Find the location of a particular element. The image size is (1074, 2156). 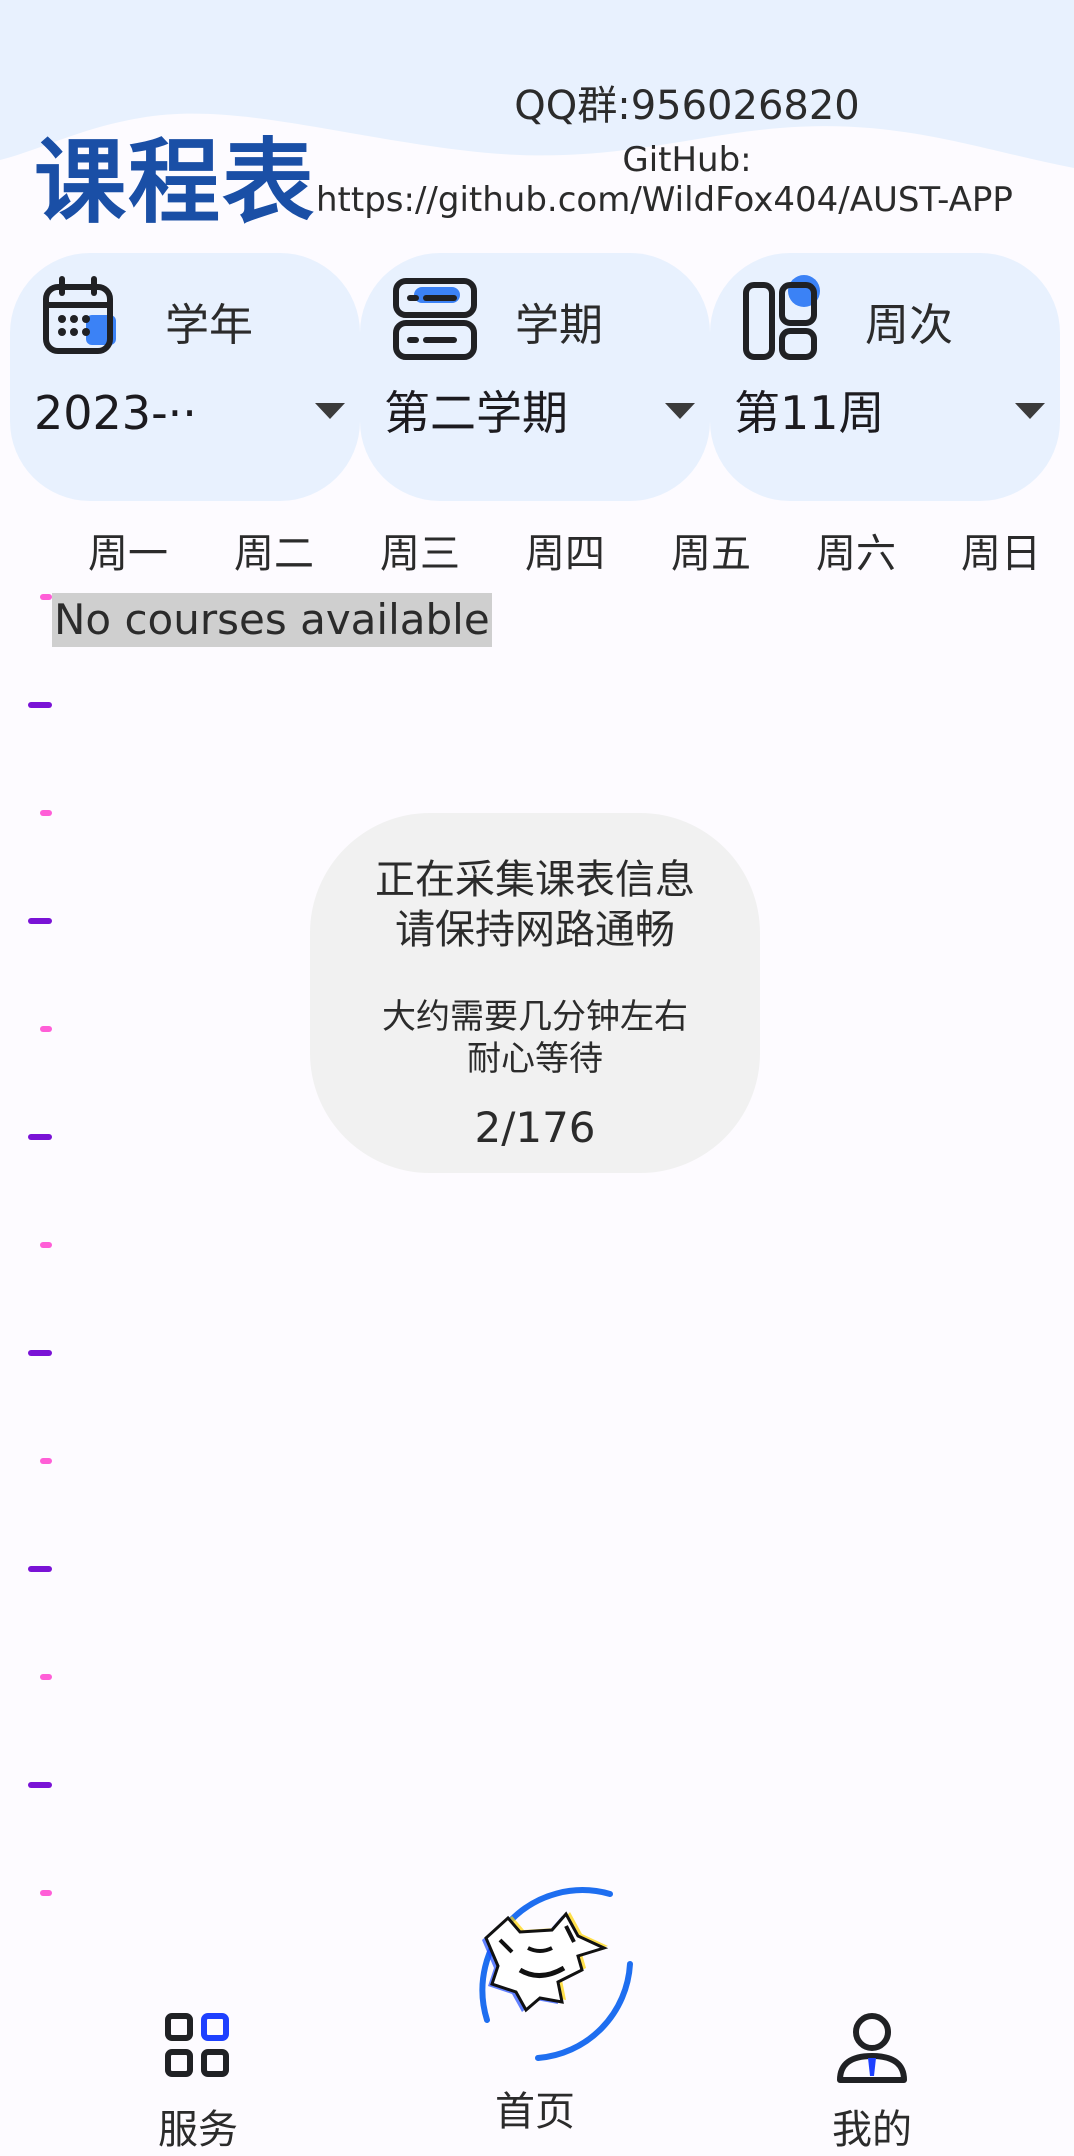

week-label: 周次 is located at coordinates (909, 325).